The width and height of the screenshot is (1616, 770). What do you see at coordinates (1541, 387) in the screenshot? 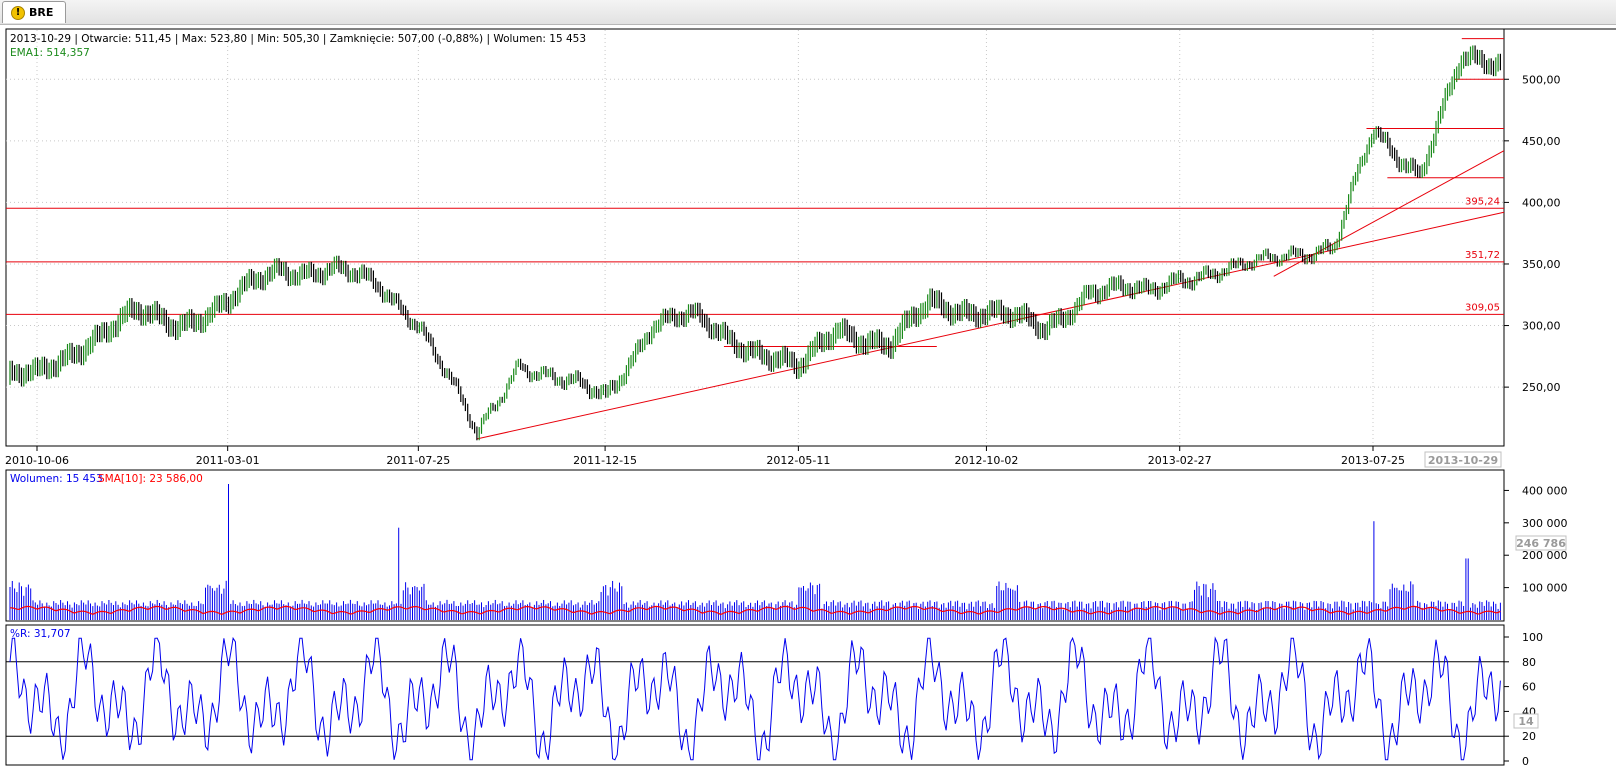
I see `price-tick-label: 250,00` at bounding box center [1541, 387].